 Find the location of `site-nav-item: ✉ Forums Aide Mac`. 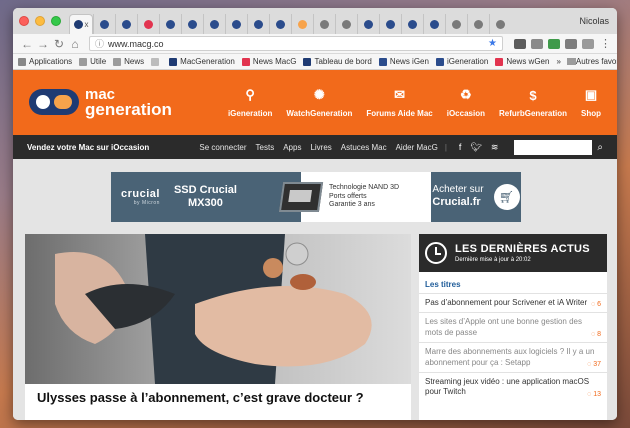

site-nav-item: ✉ Forums Aide Mac is located at coordinates (399, 102).